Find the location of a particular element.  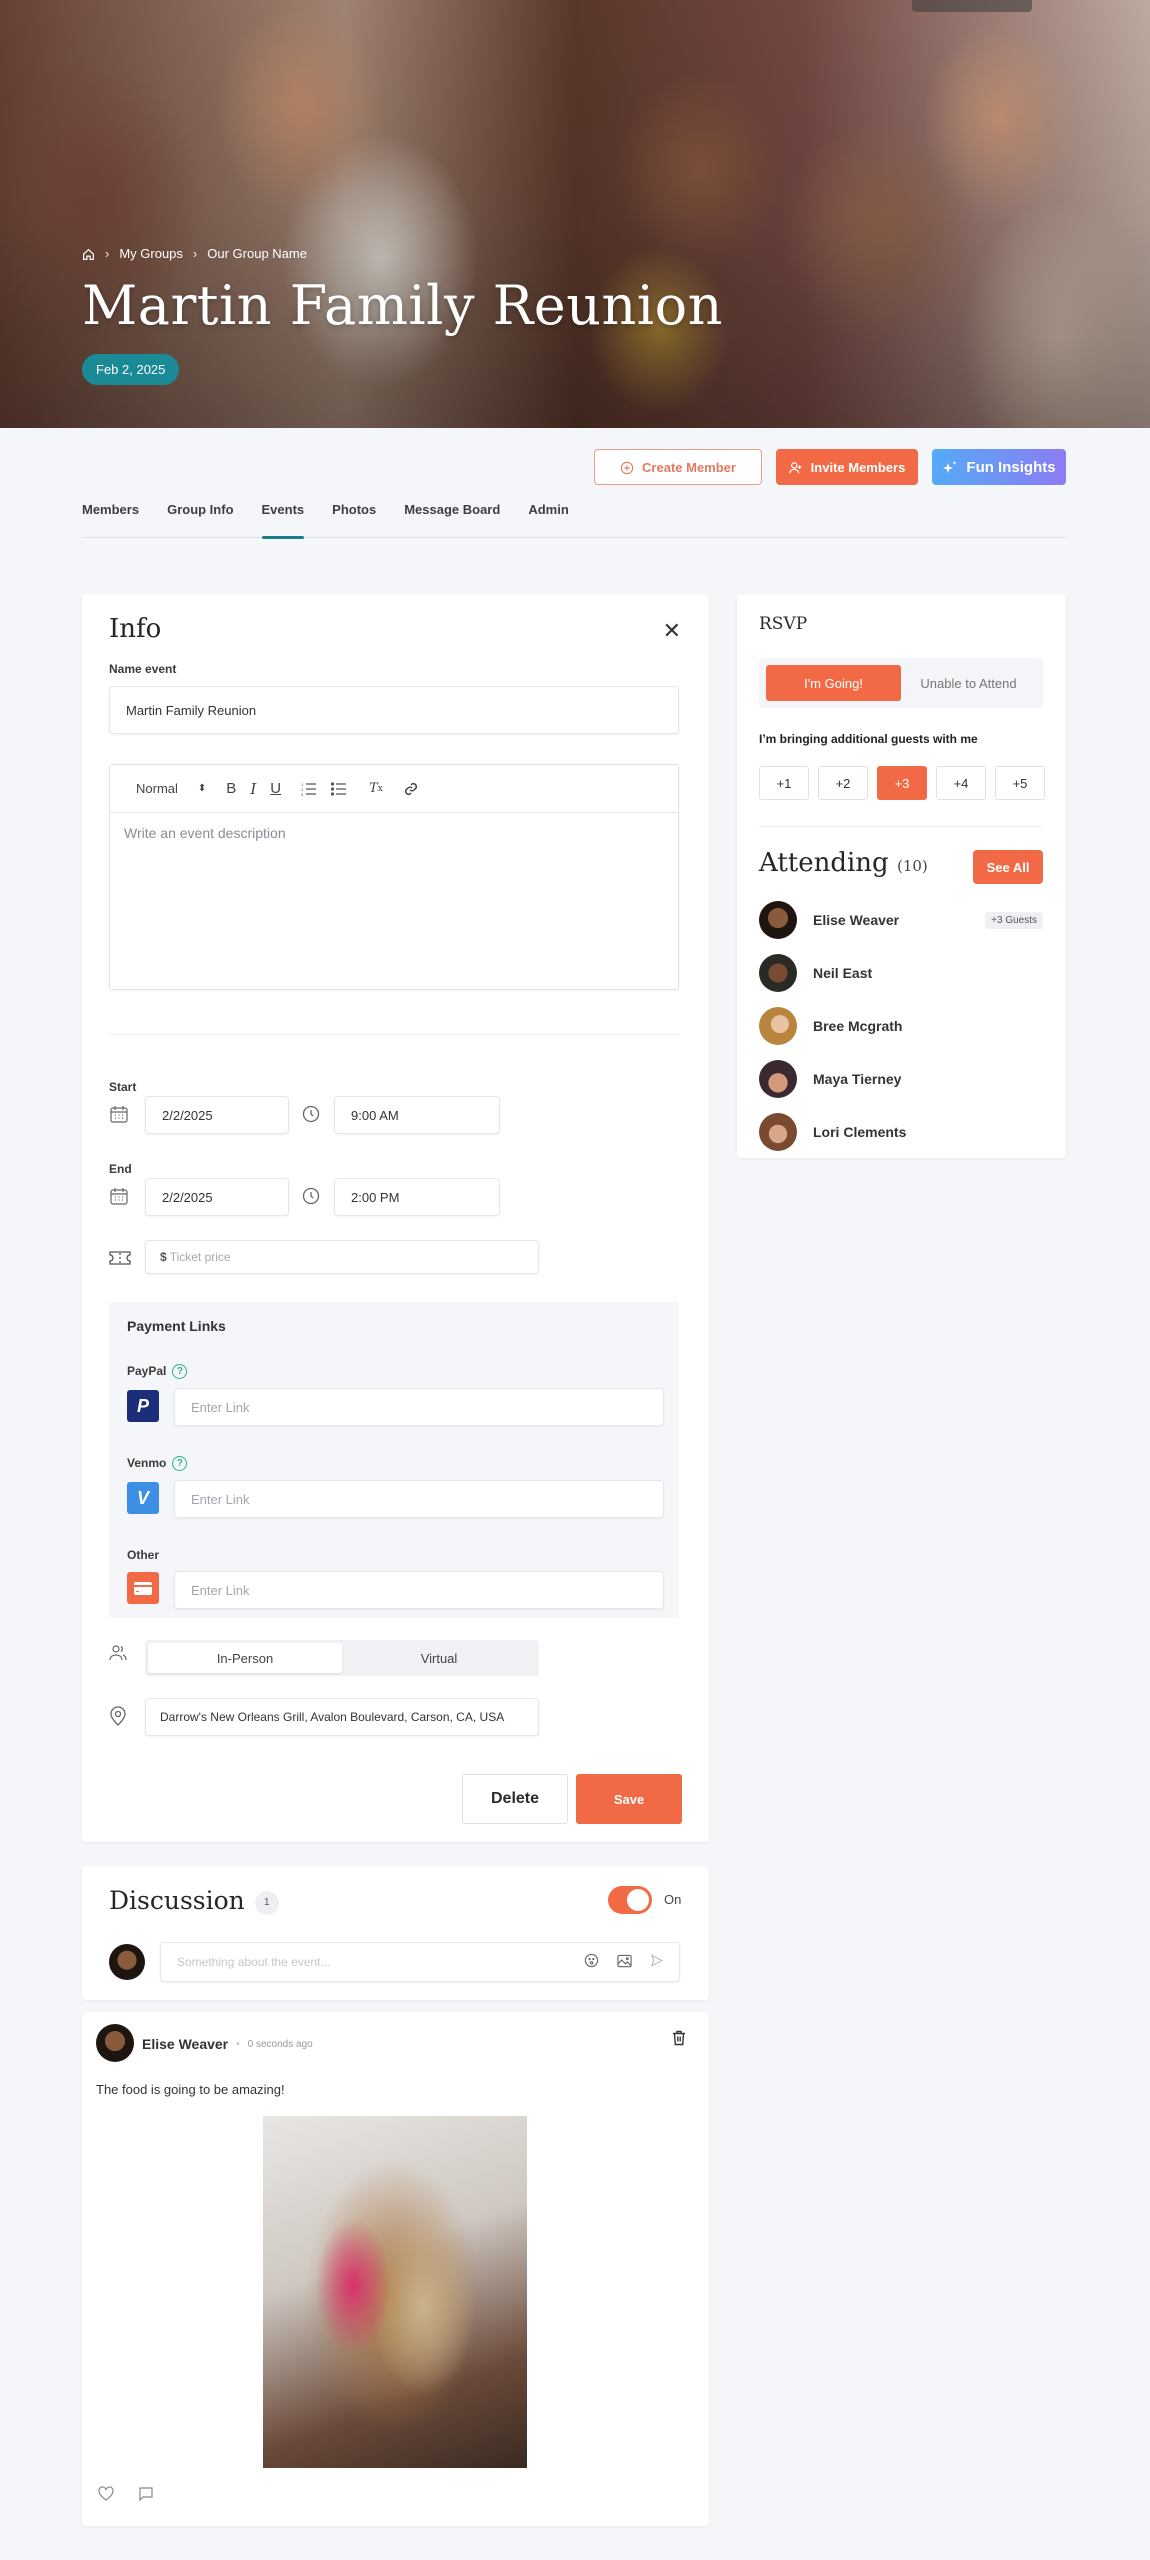

create-member-button: Create Member is located at coordinates (678, 467).